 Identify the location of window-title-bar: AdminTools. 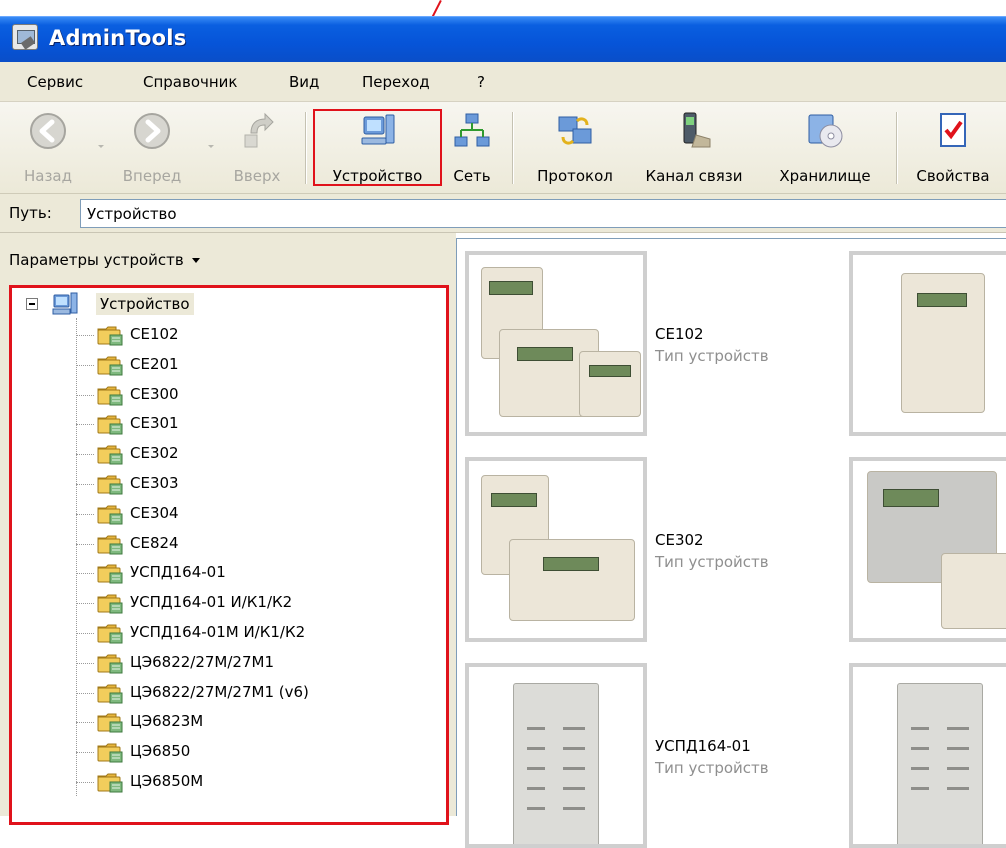
(503, 39).